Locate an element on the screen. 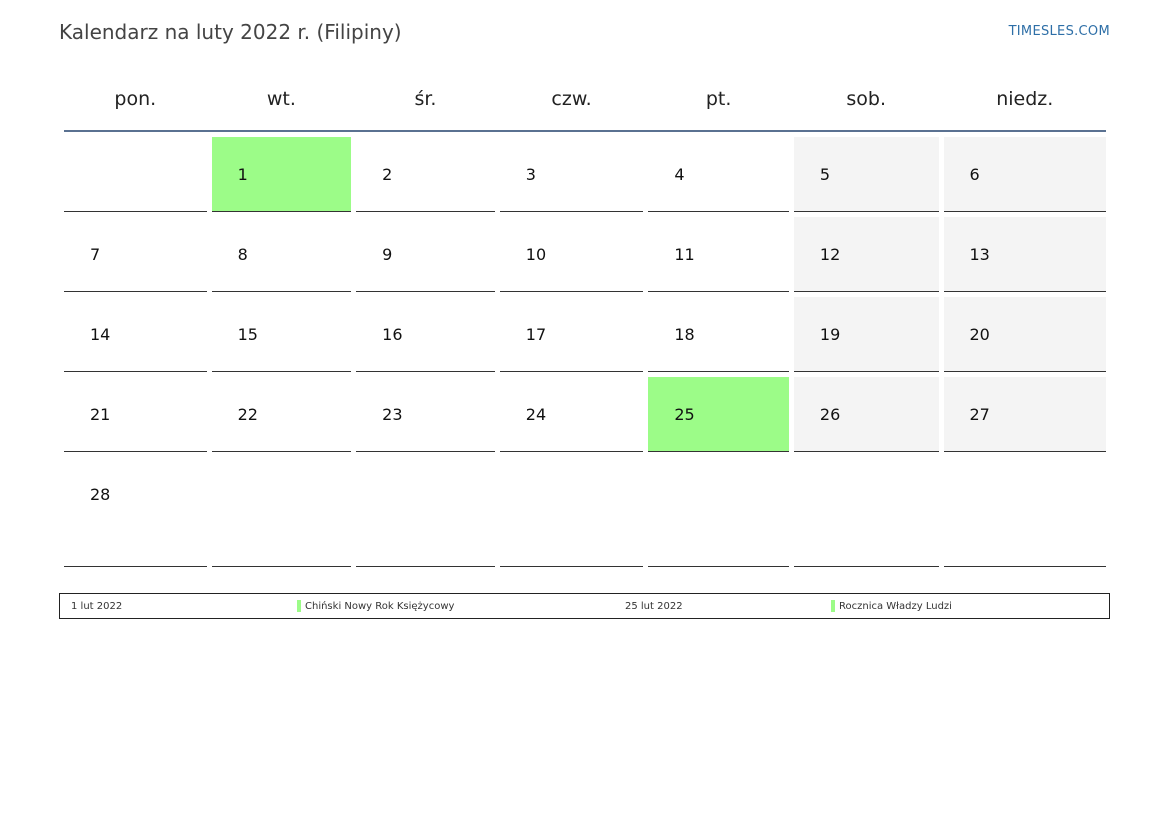  weekday-label: wt. is located at coordinates (281, 99).